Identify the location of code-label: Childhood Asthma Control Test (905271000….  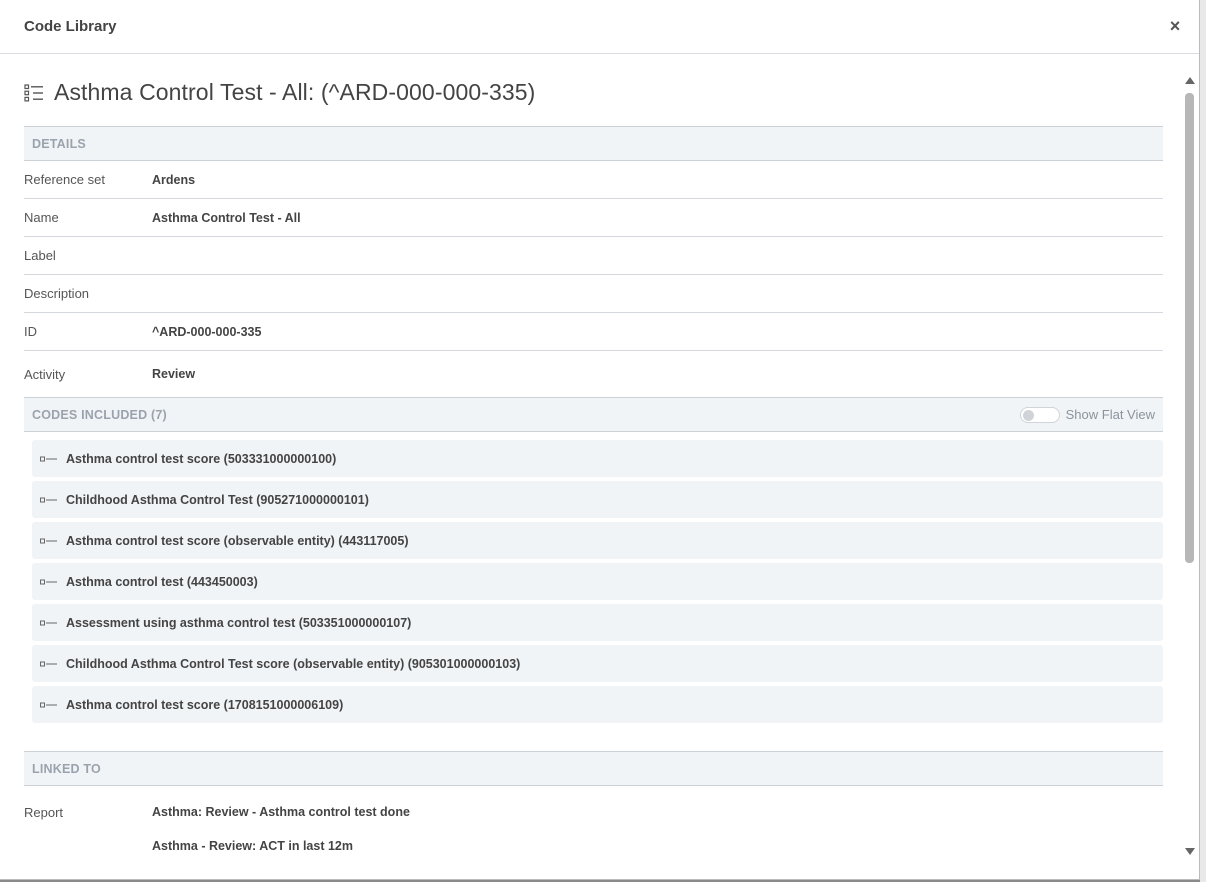
(217, 499).